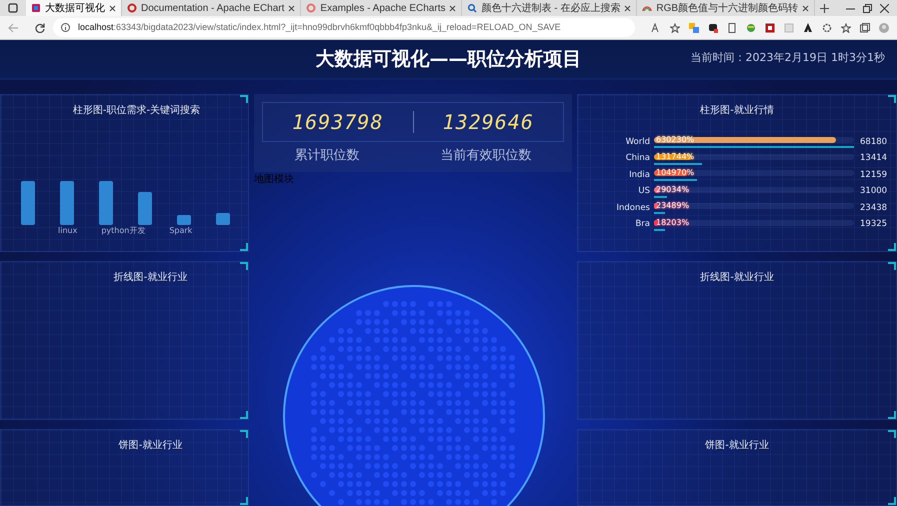  I want to click on tab-title: 颜色十六进制表 - 在必应上搜索, so click(550, 9).